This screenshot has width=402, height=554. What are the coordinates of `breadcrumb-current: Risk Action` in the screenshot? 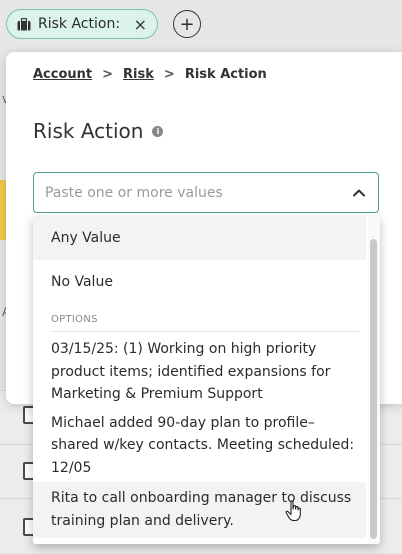 It's located at (225, 74).